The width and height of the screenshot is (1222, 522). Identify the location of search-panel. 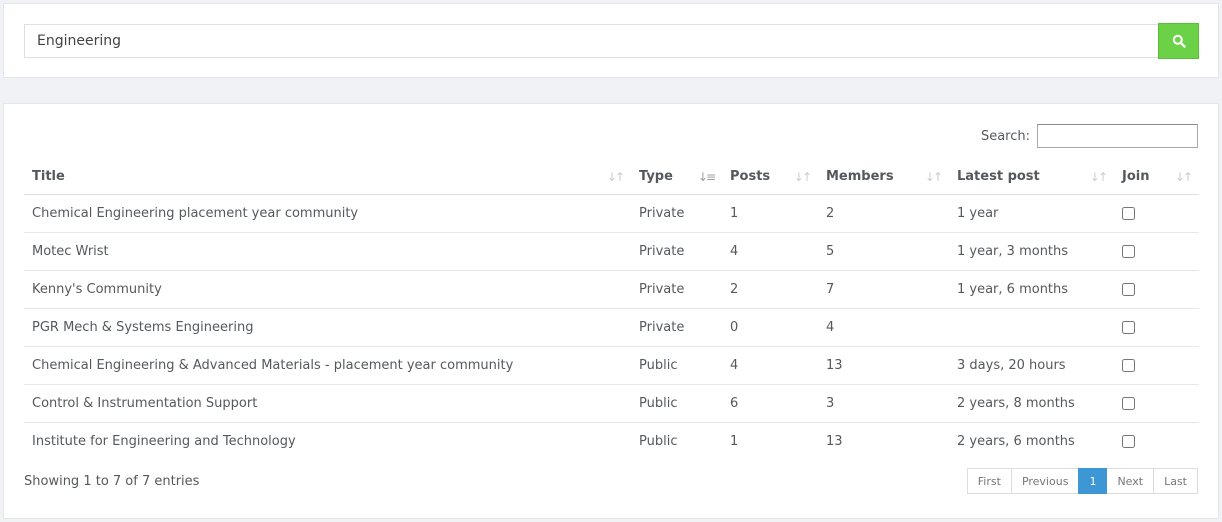
(611, 40).